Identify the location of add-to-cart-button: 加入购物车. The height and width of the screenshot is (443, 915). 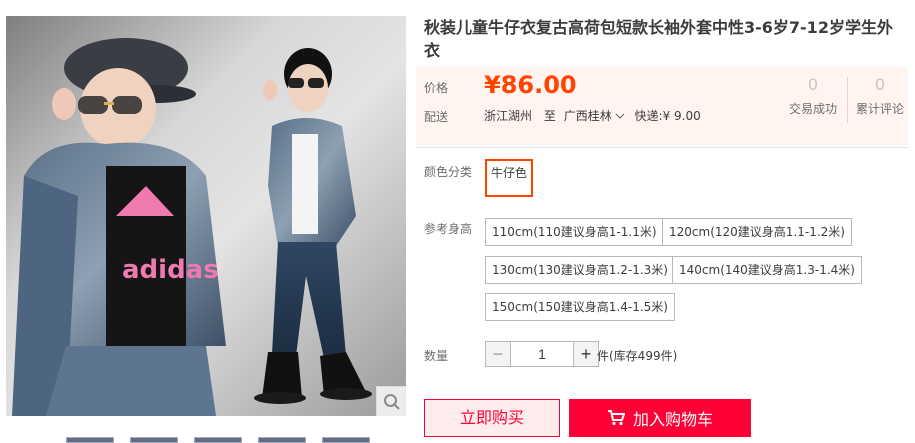
(660, 418).